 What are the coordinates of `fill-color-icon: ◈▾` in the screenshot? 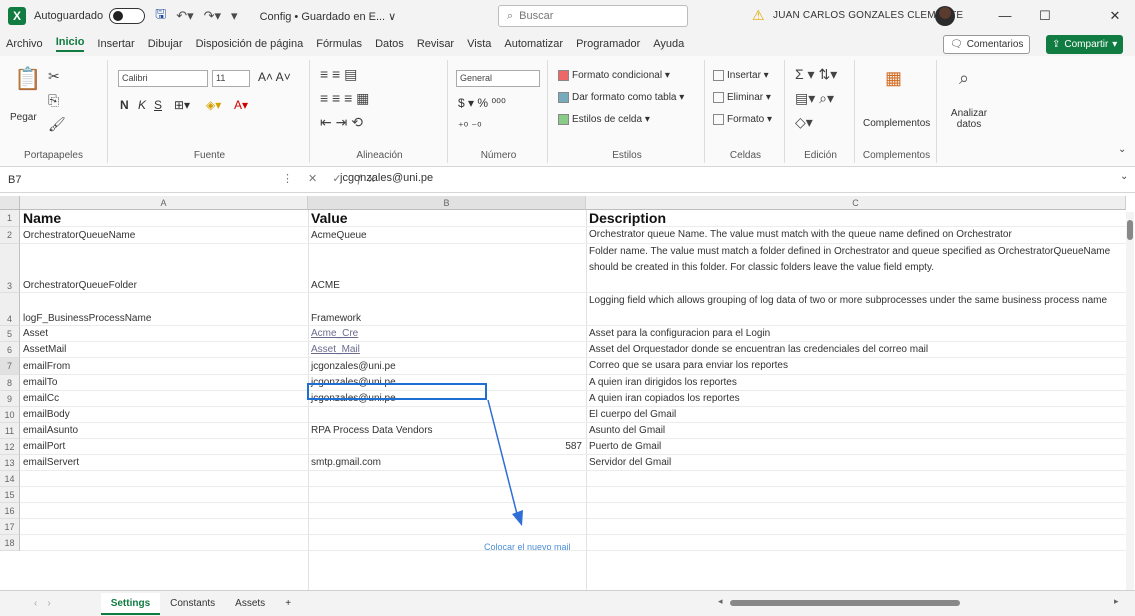 It's located at (213, 105).